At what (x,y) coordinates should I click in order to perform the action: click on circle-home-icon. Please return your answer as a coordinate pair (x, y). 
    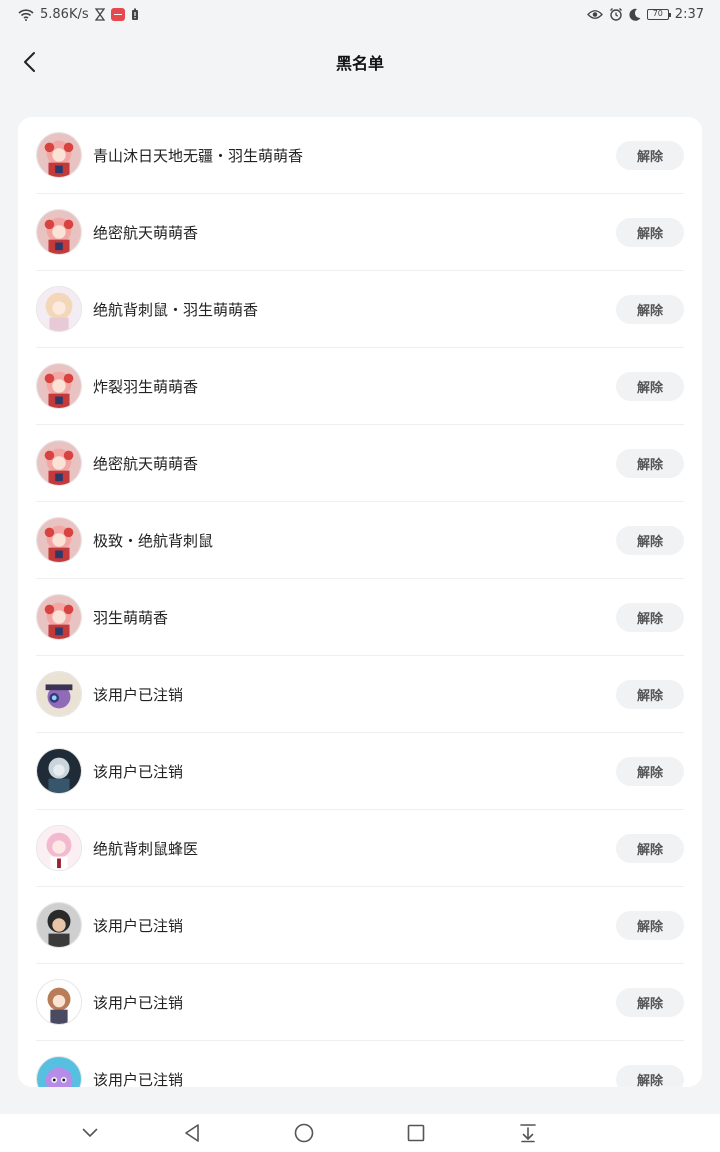
    Looking at the image, I should click on (304, 1133).